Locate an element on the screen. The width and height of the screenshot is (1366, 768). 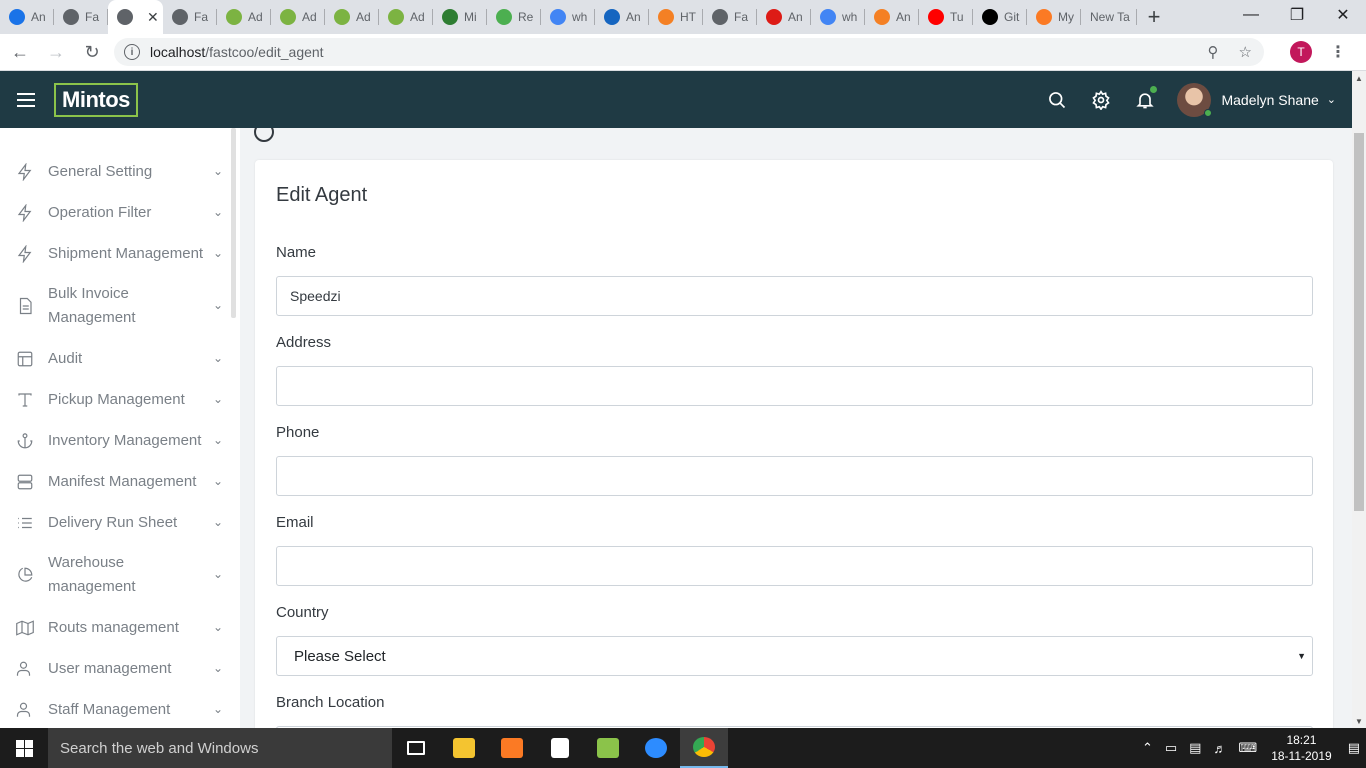
page-header-partial is located at coordinates (264, 136).